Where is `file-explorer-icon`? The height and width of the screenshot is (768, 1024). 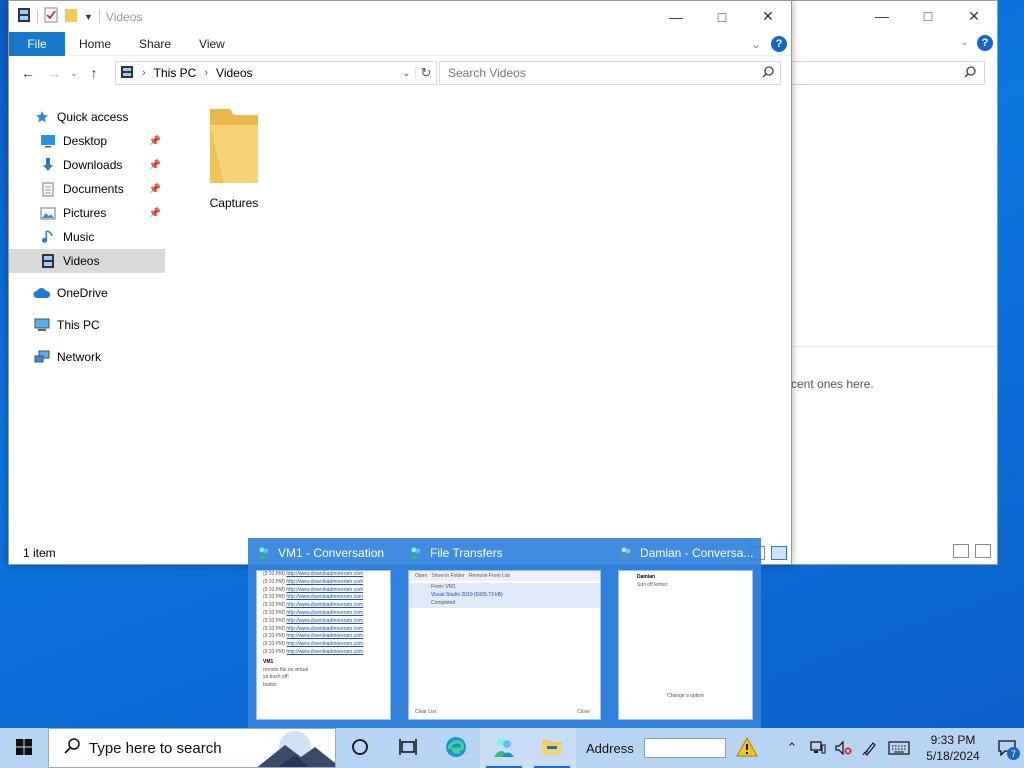 file-explorer-icon is located at coordinates (552, 748).